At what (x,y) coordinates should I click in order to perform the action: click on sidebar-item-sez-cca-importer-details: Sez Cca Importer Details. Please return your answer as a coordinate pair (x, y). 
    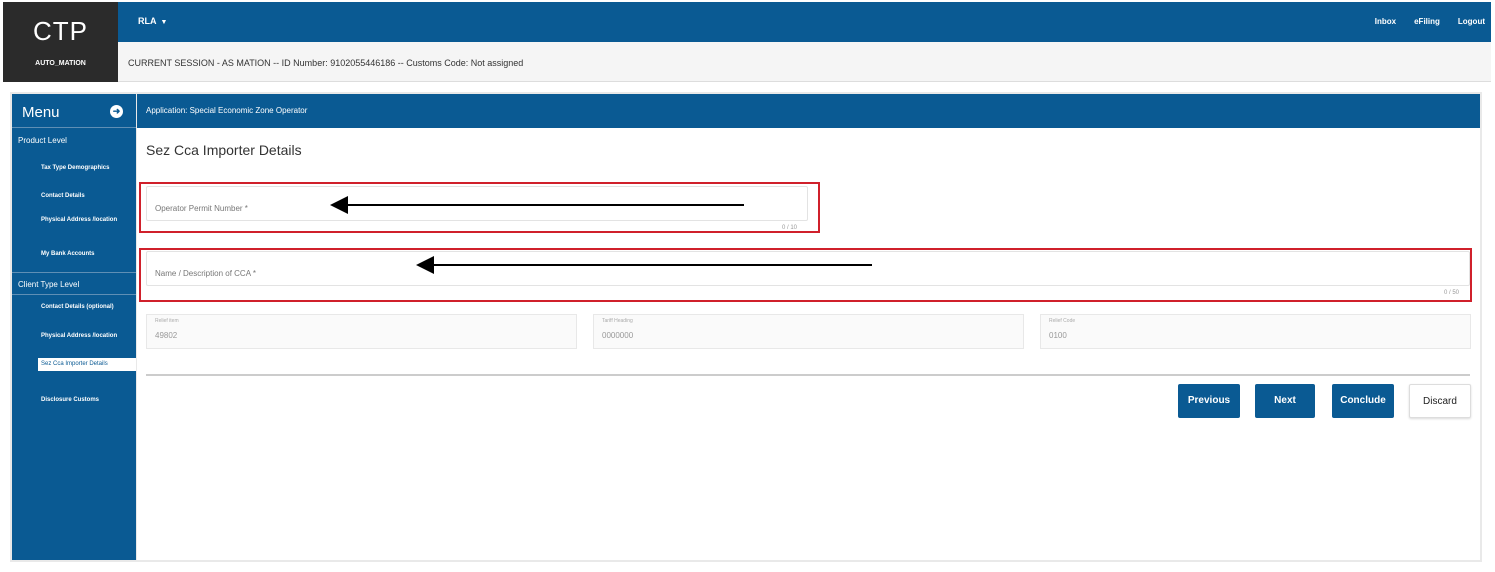
    Looking at the image, I should click on (87, 364).